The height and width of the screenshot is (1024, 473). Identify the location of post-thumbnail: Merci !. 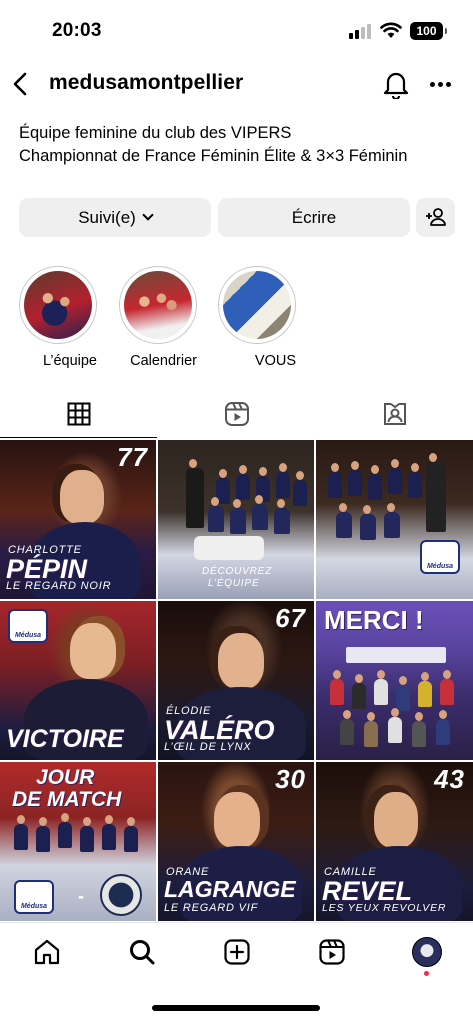
(394, 680).